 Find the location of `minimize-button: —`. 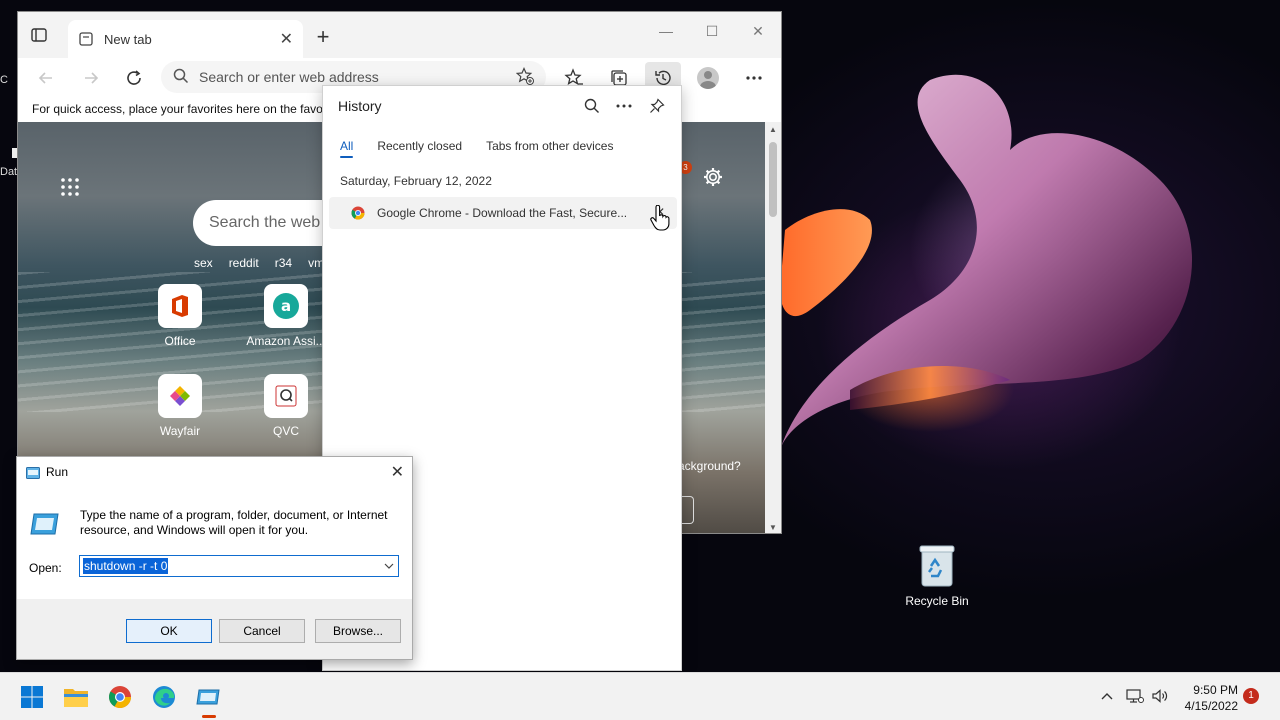

minimize-button: — is located at coordinates (666, 31).